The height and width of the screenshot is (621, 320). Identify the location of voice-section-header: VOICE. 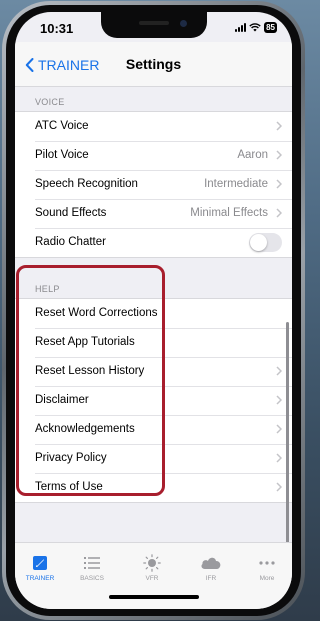
(50, 102).